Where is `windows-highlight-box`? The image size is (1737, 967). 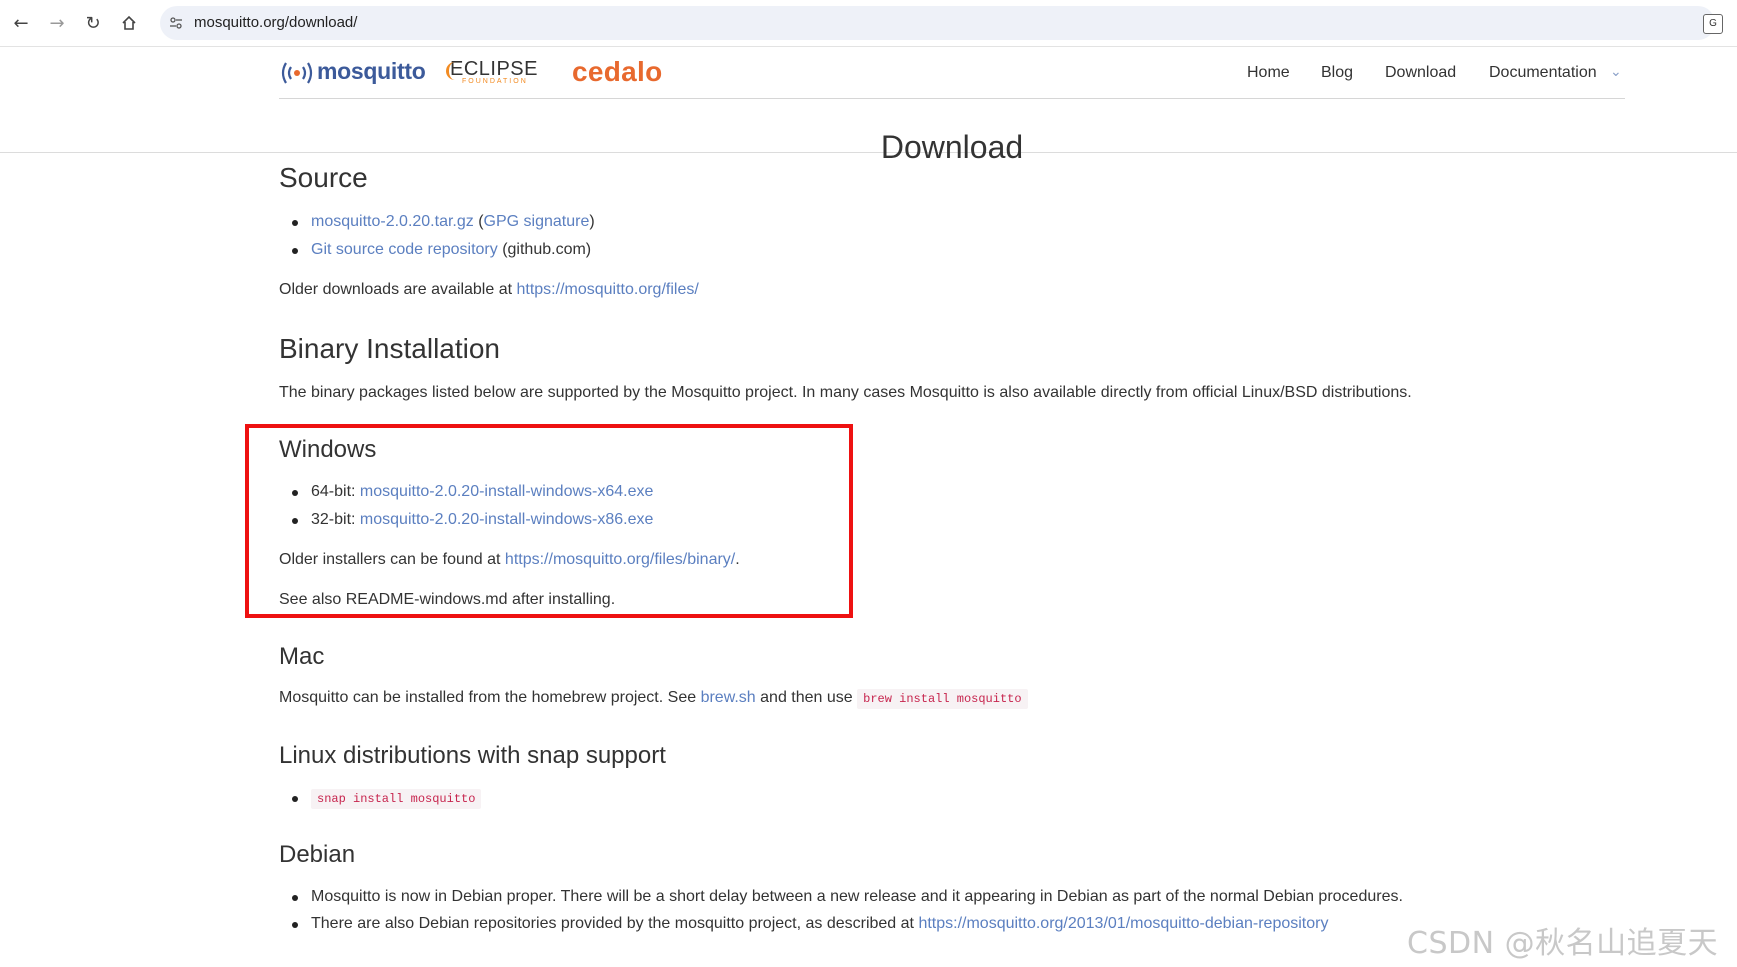
windows-highlight-box is located at coordinates (549, 521).